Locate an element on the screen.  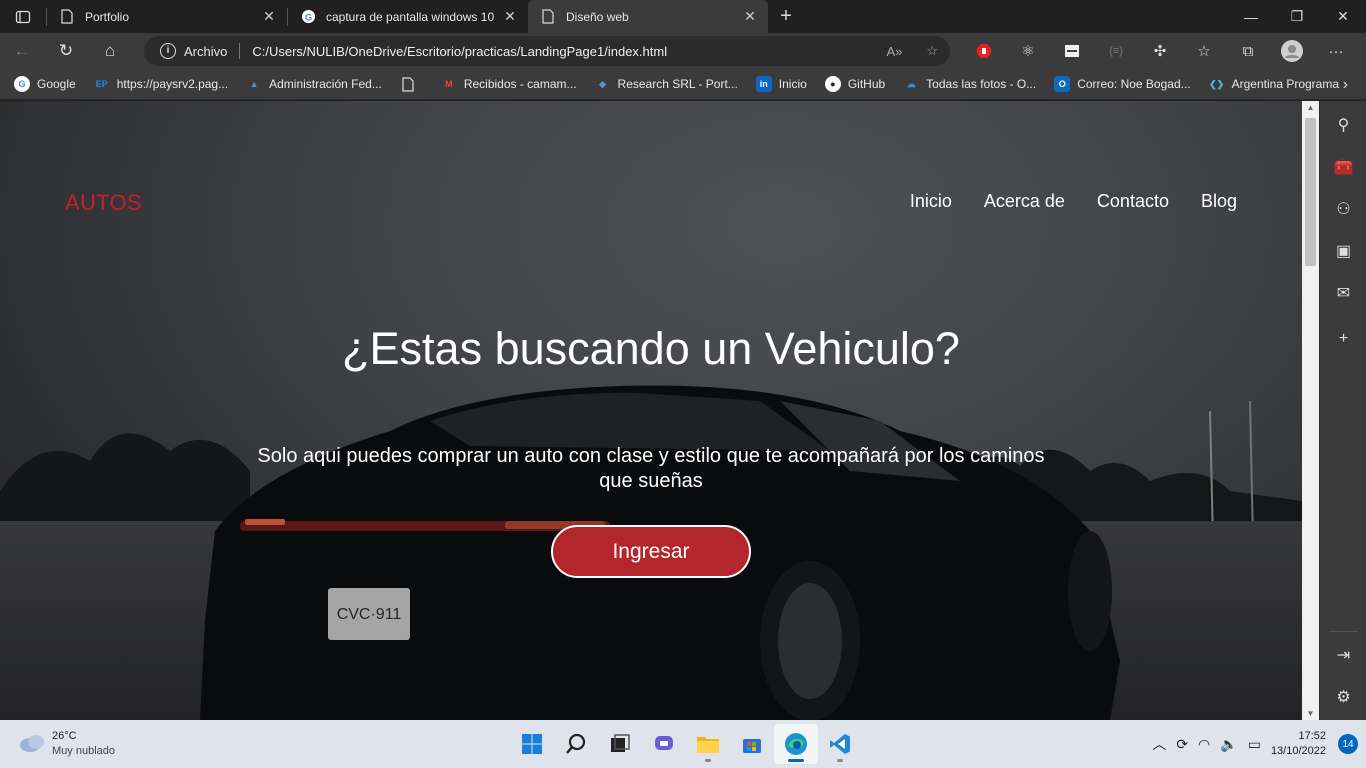
wifi-icon: ◠ is located at coordinates (1204, 744).